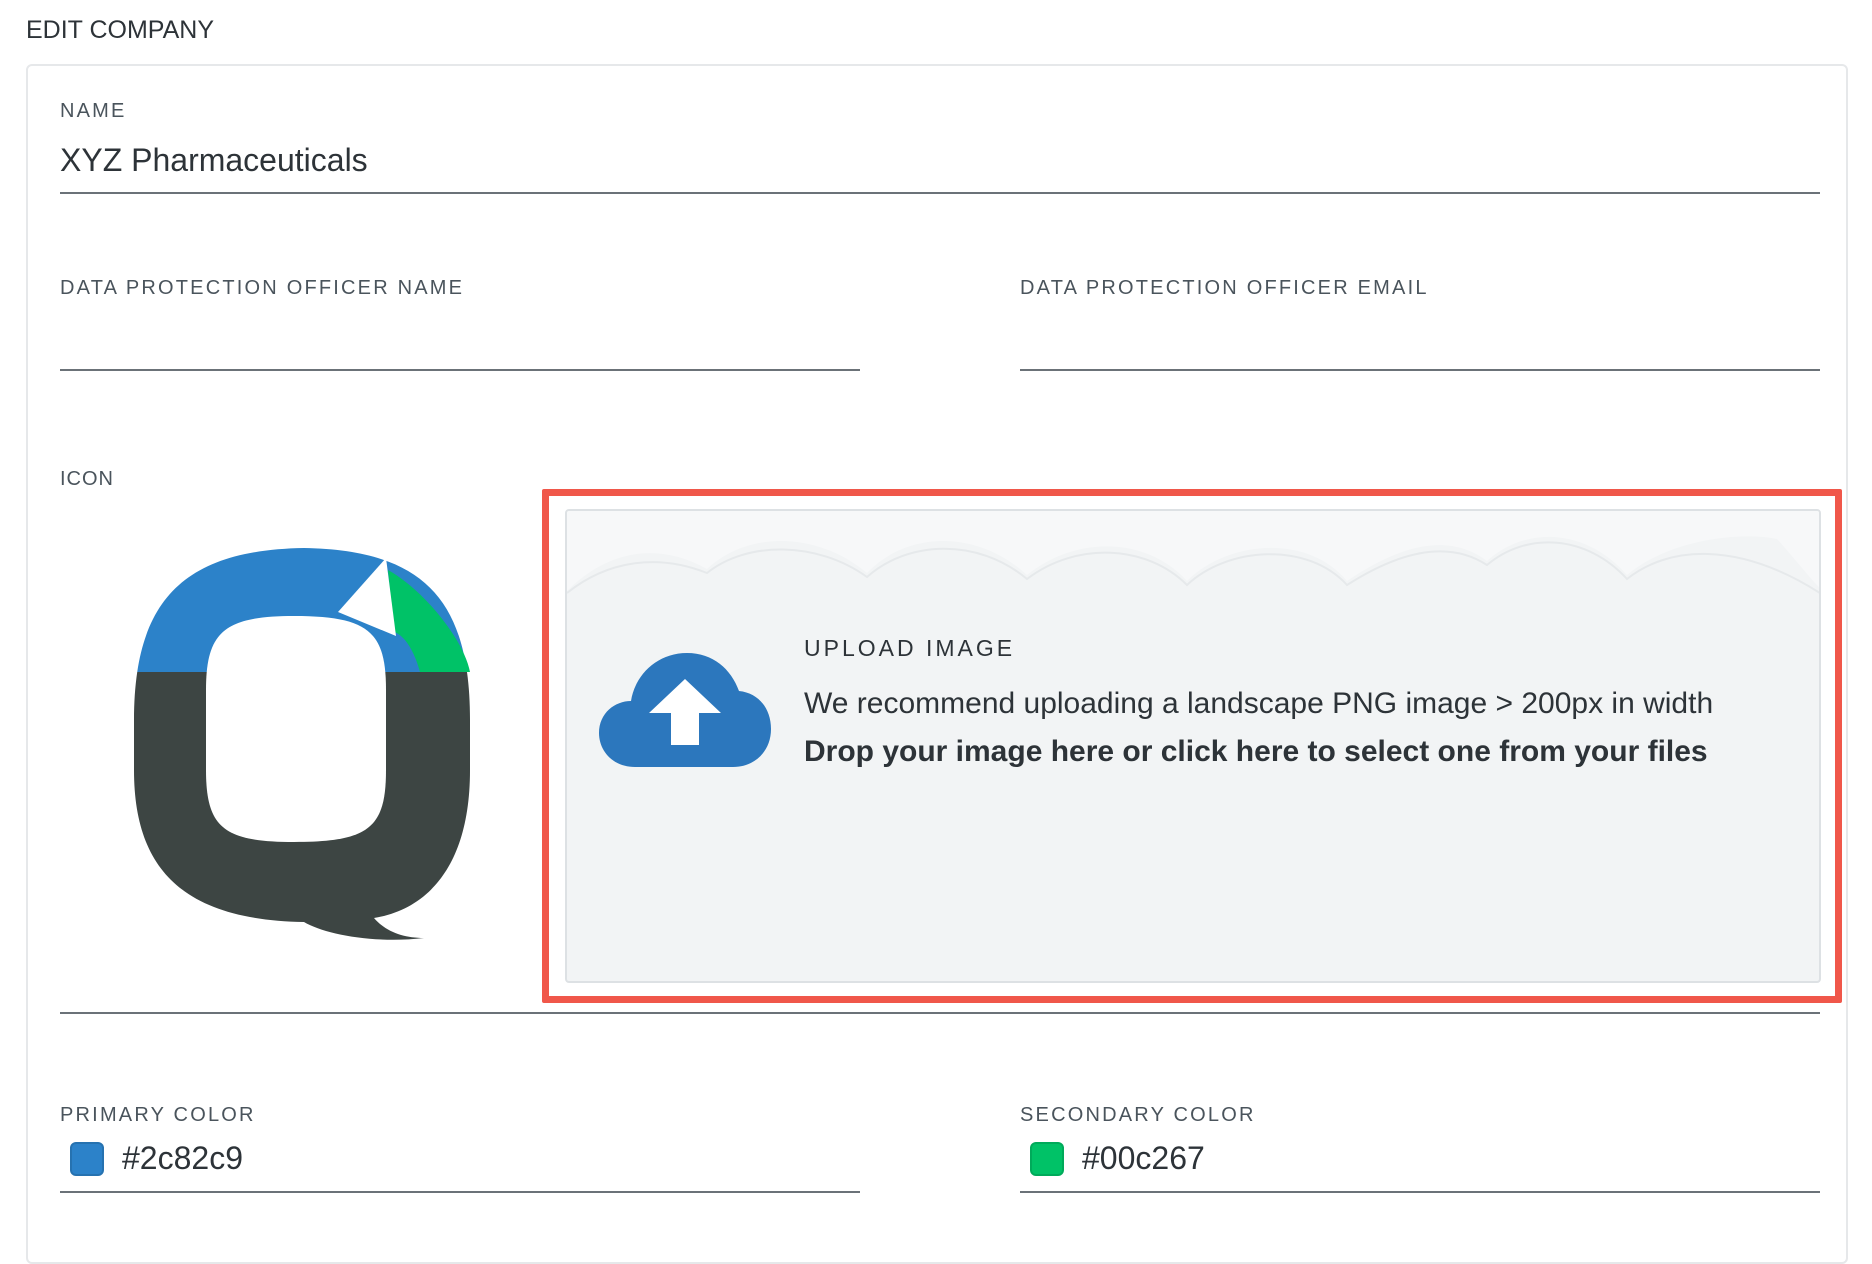  Describe the element at coordinates (182, 1158) in the screenshot. I see `primary-color-input: #2c82c9` at that location.